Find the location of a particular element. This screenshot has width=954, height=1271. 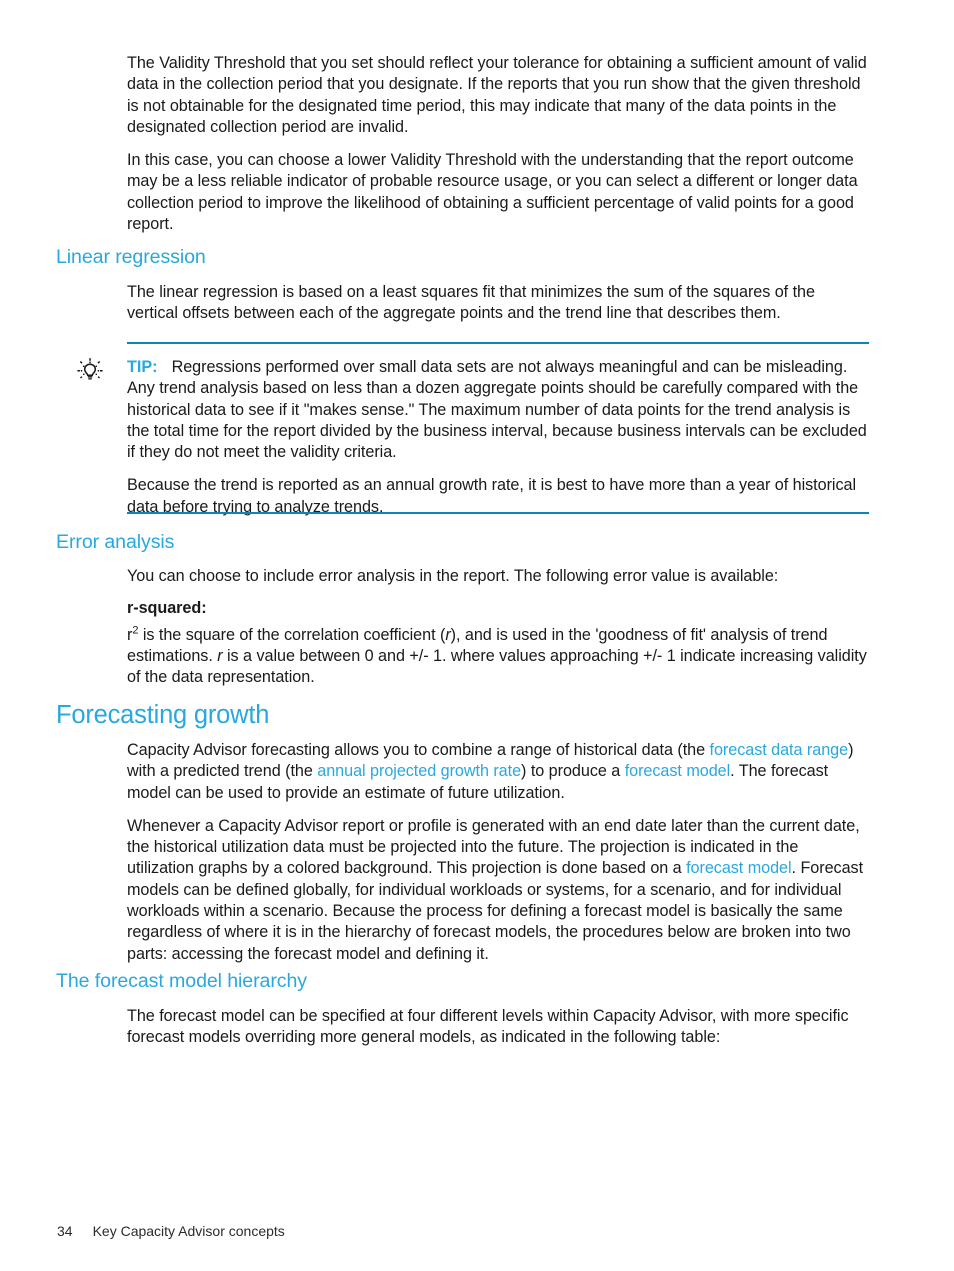

heading-linear-regression: Linear regression is located at coordinates (466, 257).